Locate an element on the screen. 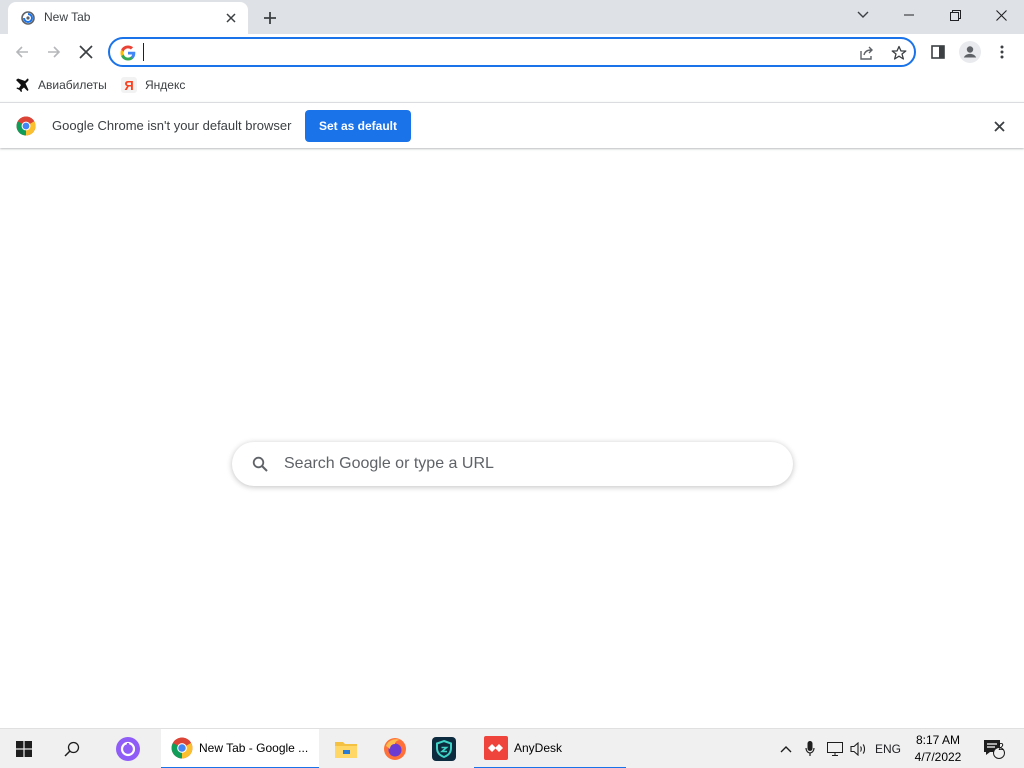  microphone-tray-icon is located at coordinates (810, 748).